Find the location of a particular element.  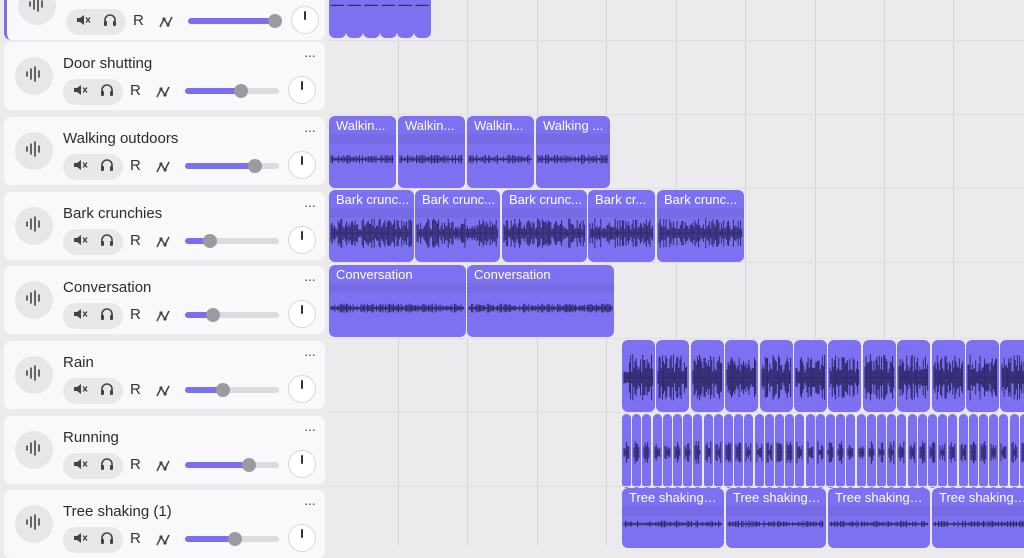

track-header: Bark crunchies ··· R is located at coordinates (164, 226).